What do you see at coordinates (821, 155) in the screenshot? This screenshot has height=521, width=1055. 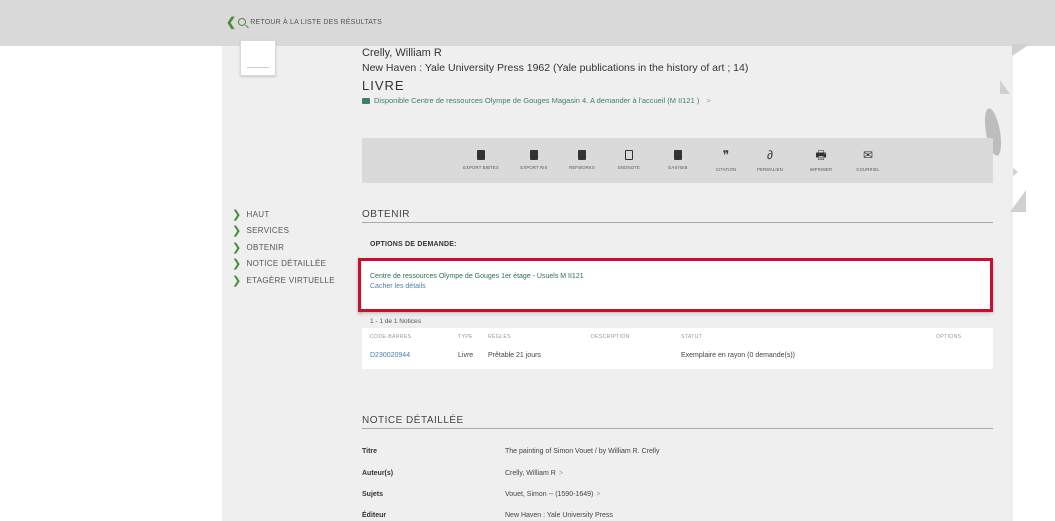 I see `printer-icon: 🖶` at bounding box center [821, 155].